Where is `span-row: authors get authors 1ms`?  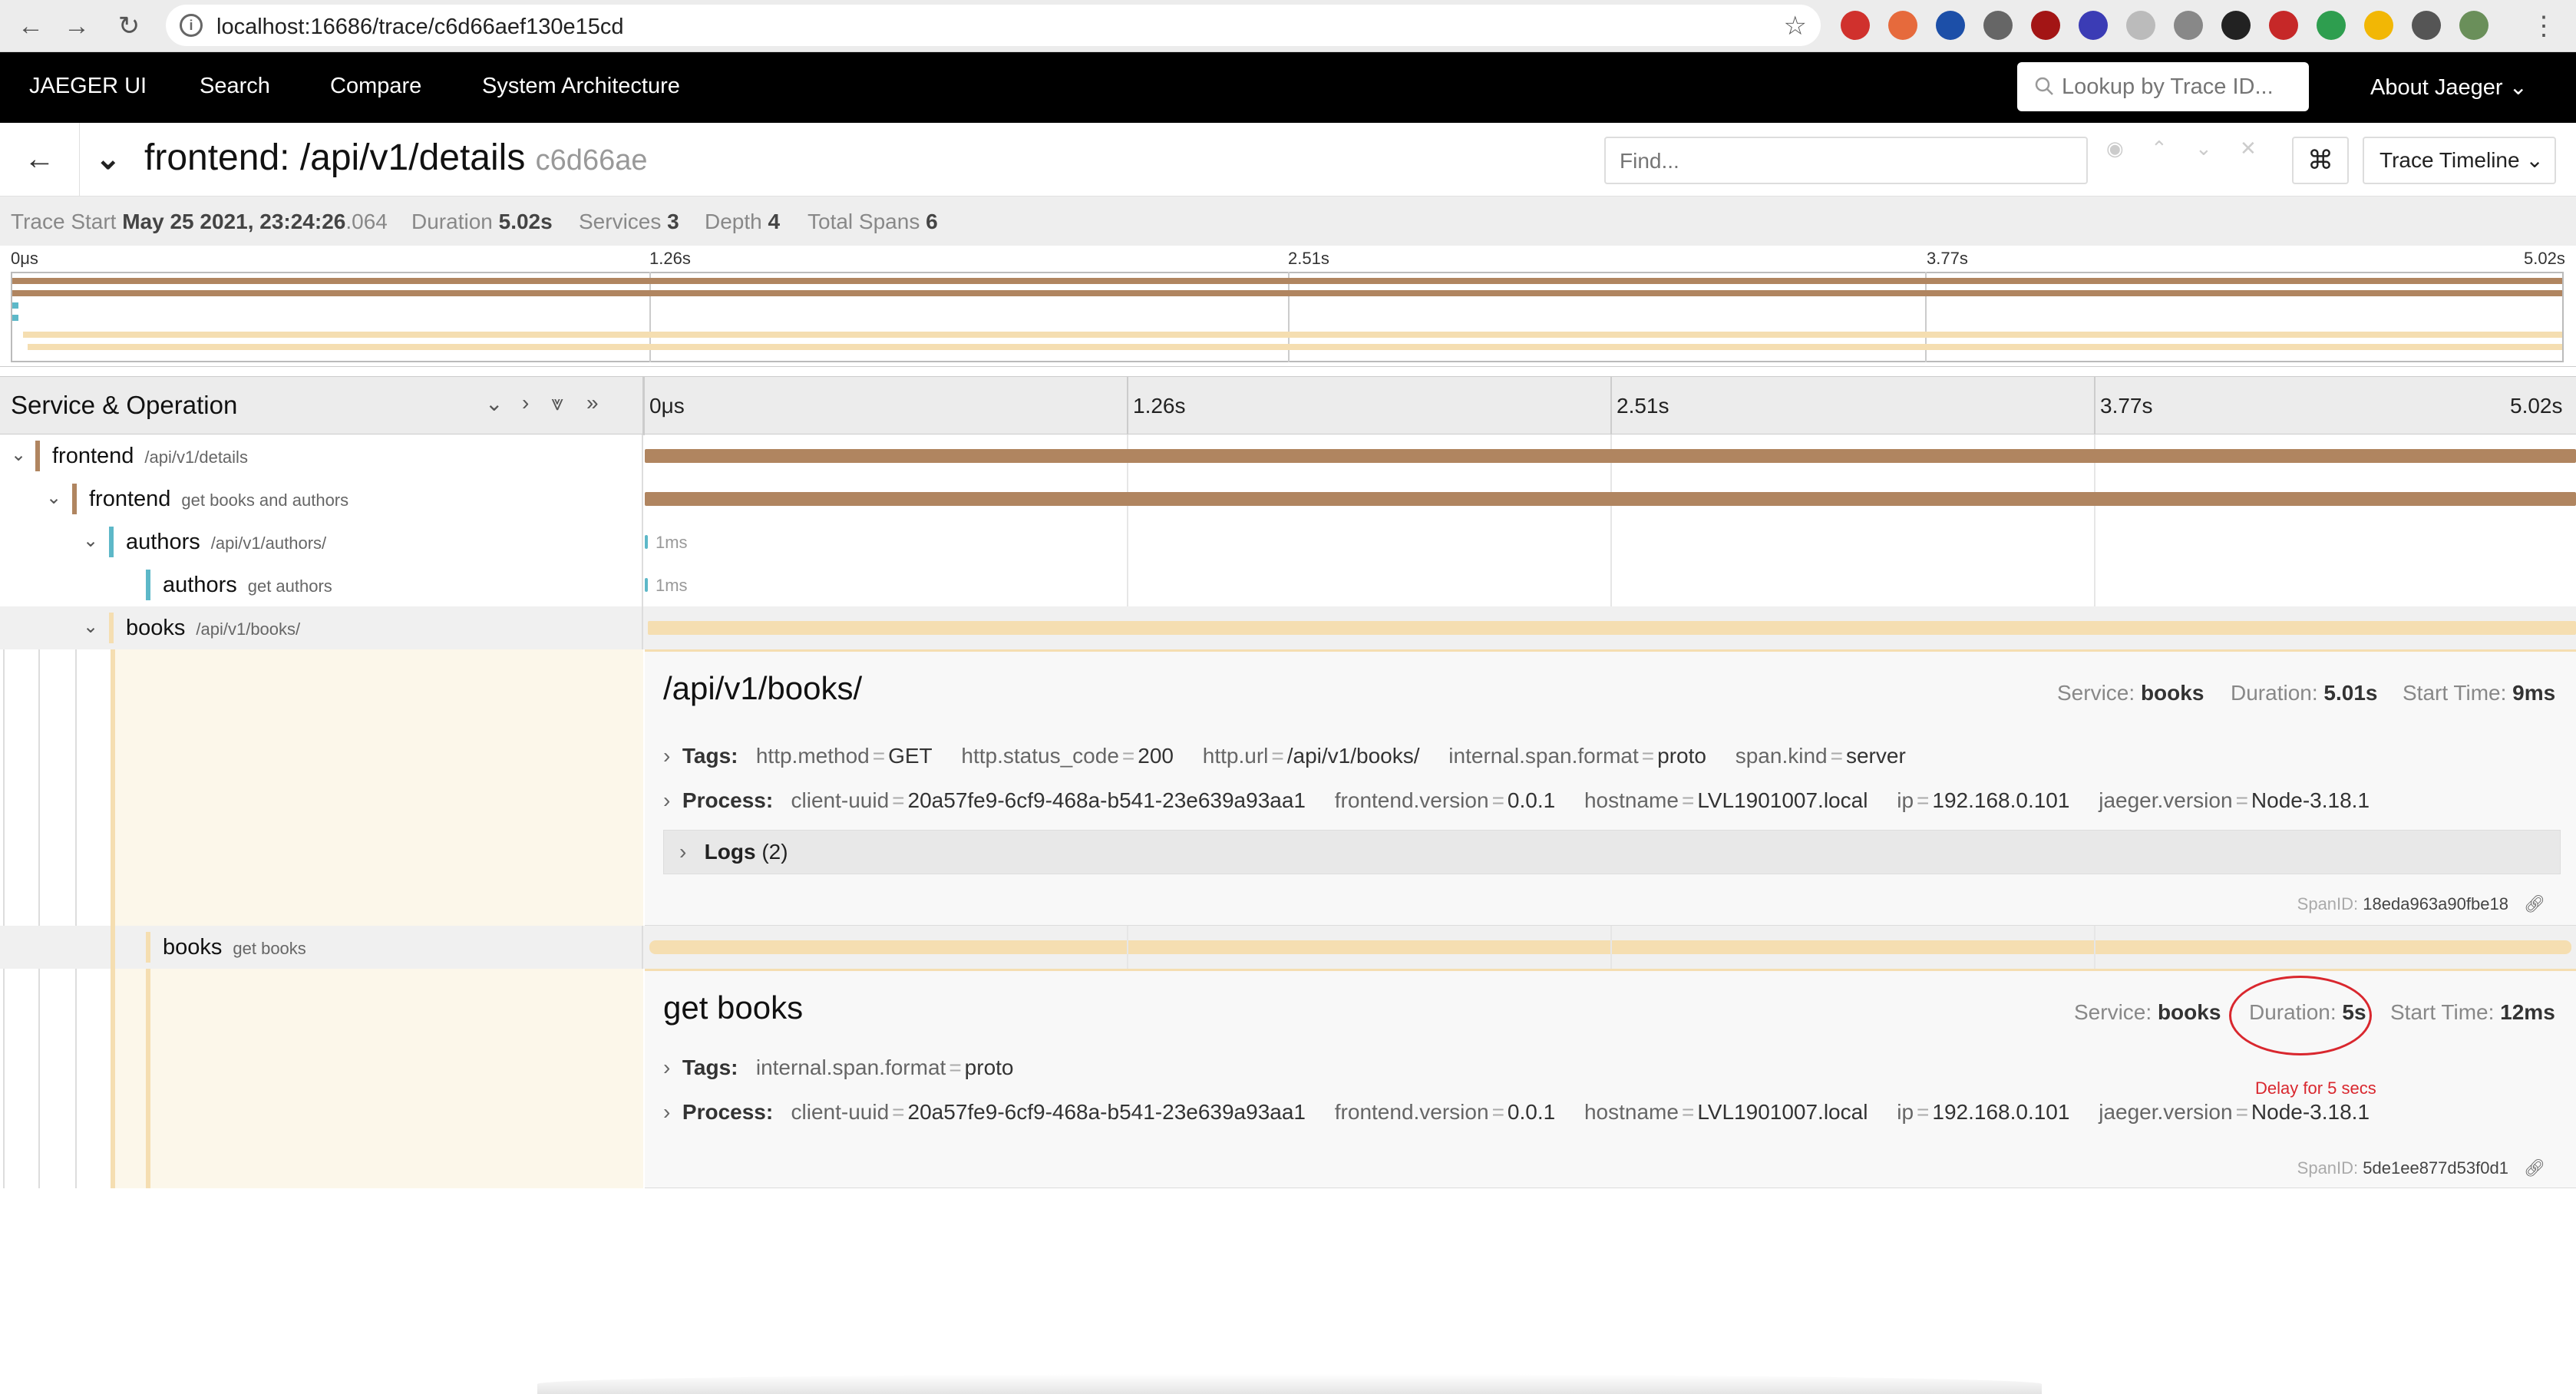 span-row: authors get authors 1ms is located at coordinates (1288, 585).